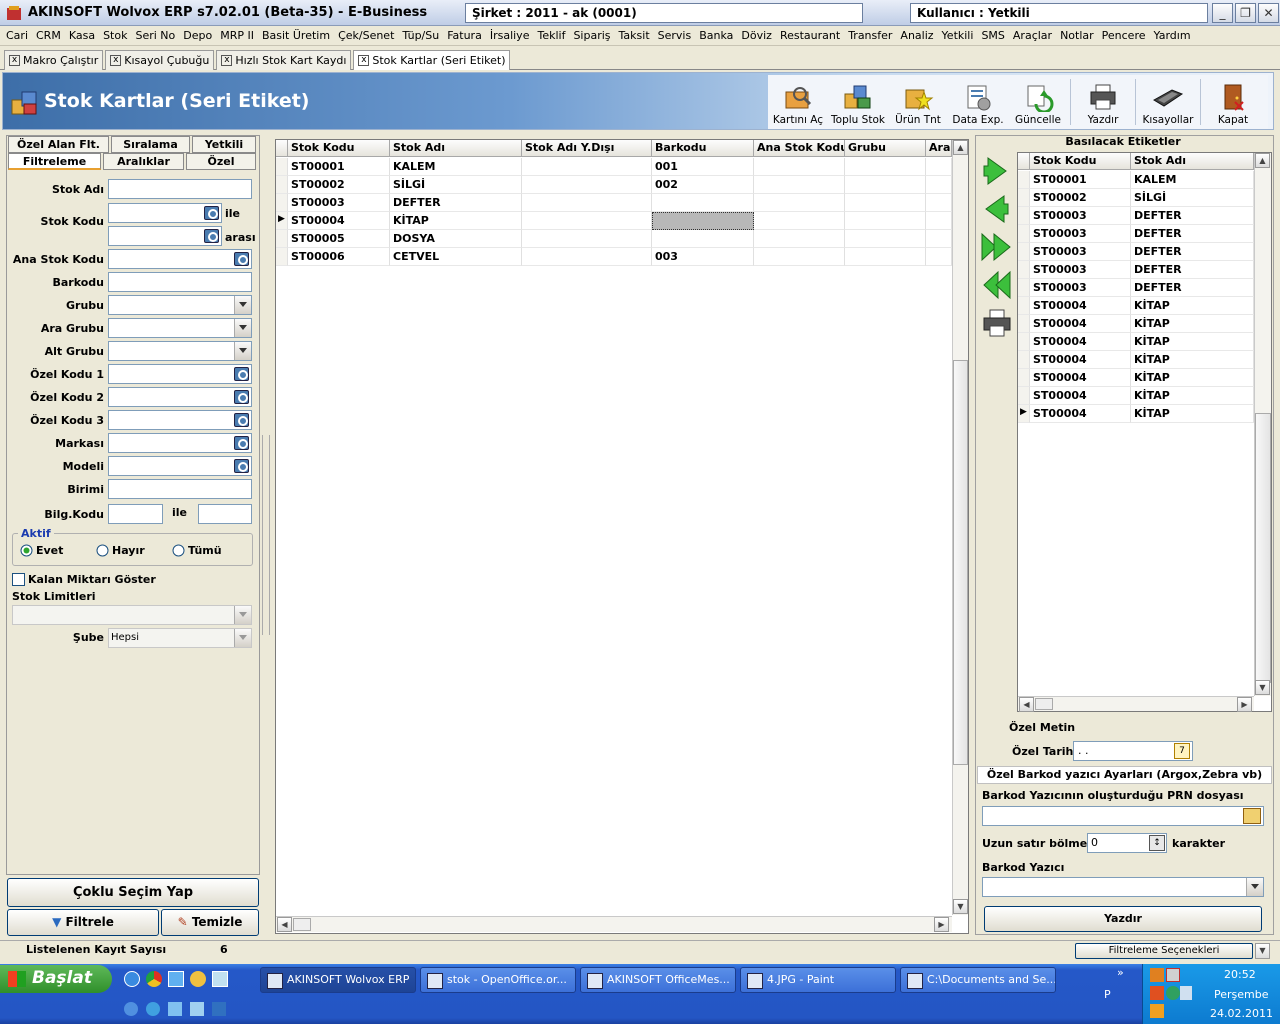 The image size is (1280, 1024). I want to click on cell-barkodu: 001, so click(703, 167).